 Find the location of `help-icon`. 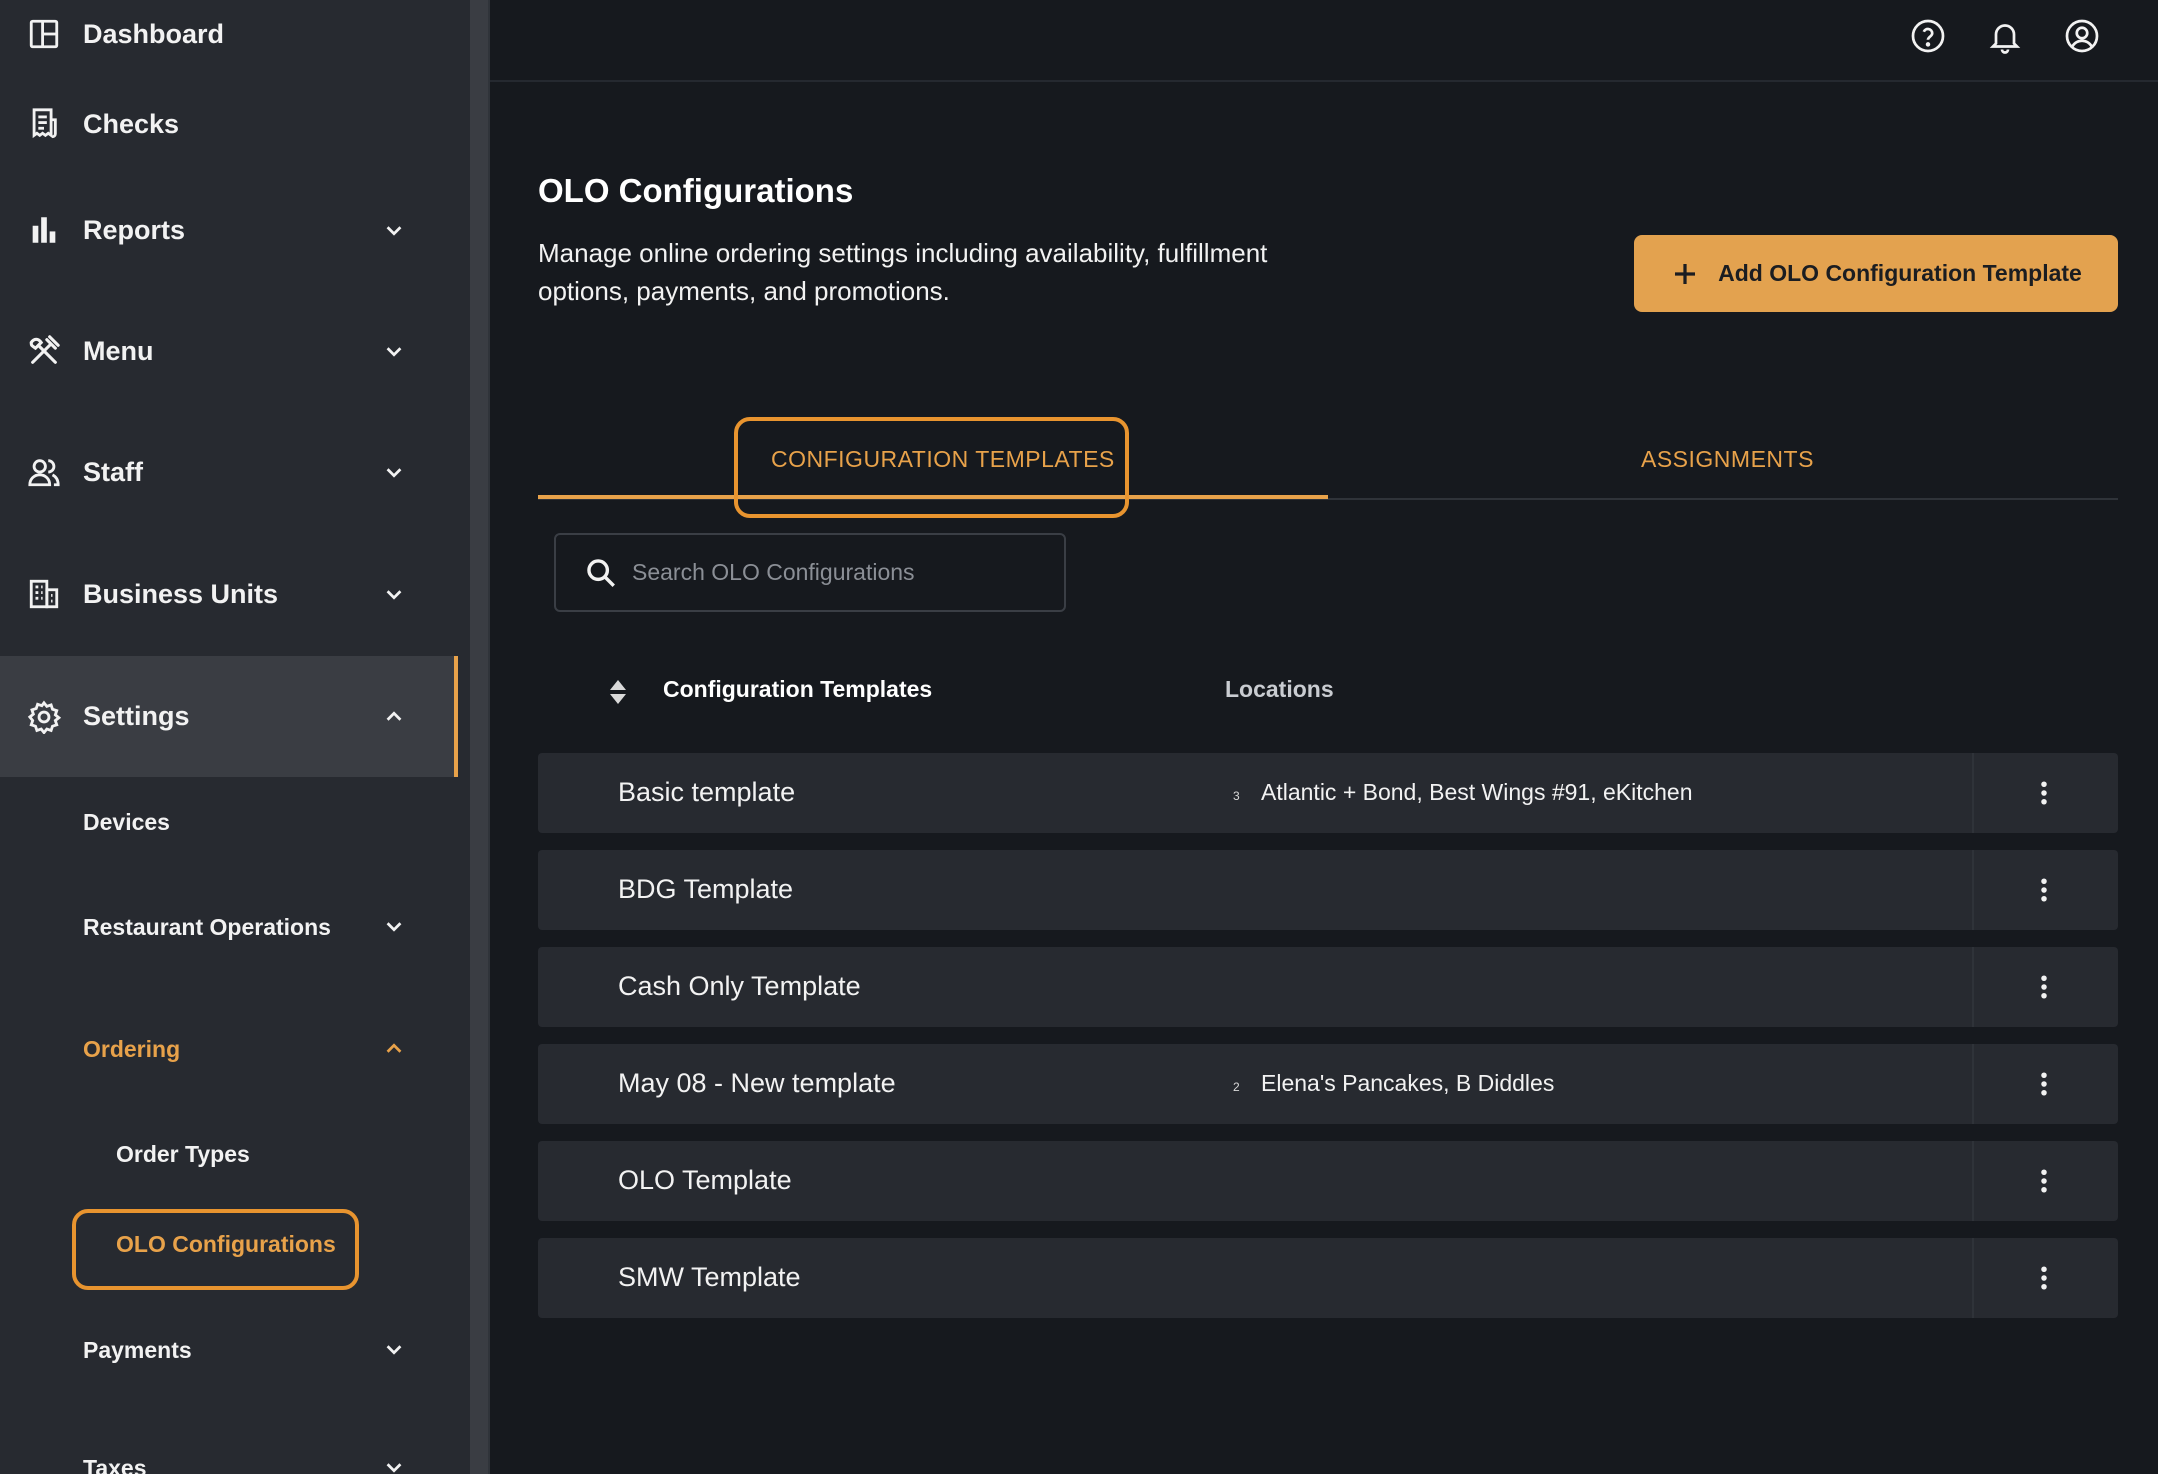

help-icon is located at coordinates (1928, 36).